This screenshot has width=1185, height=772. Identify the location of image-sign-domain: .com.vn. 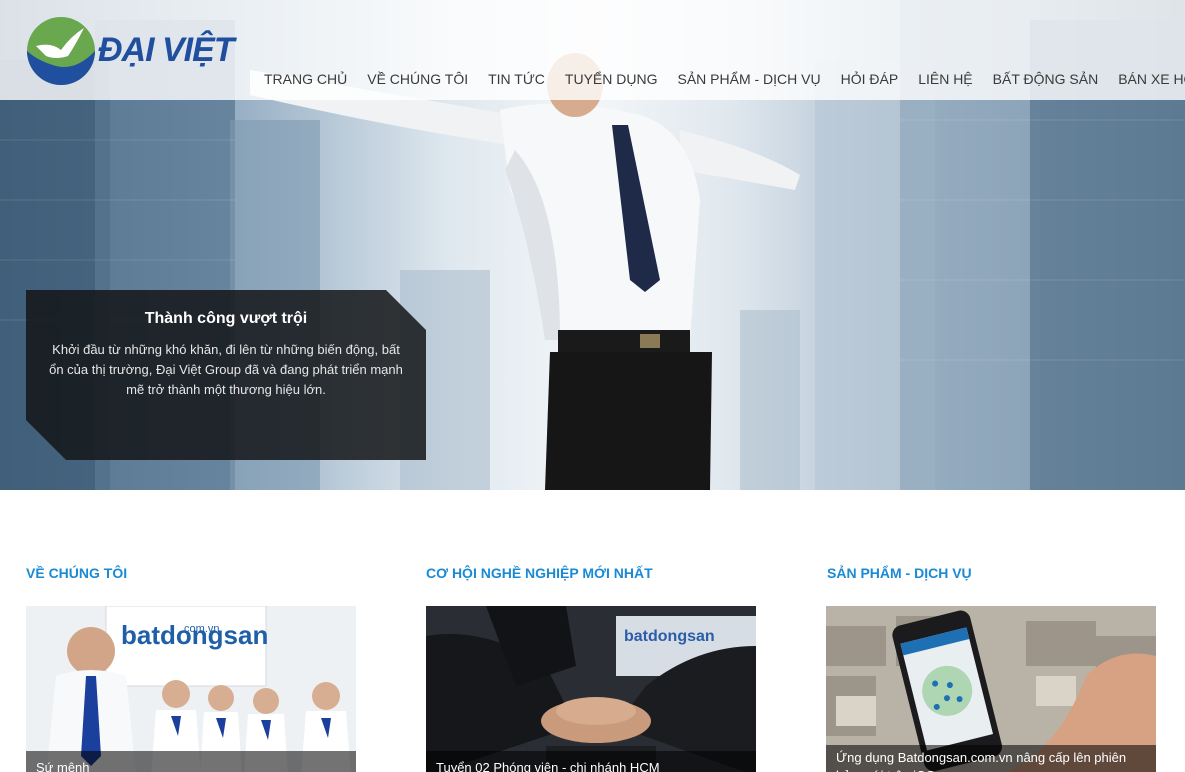
(200, 629).